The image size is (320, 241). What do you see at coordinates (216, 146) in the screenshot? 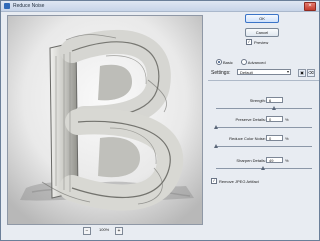
I see `reduce-color-noise-slider-thumb` at bounding box center [216, 146].